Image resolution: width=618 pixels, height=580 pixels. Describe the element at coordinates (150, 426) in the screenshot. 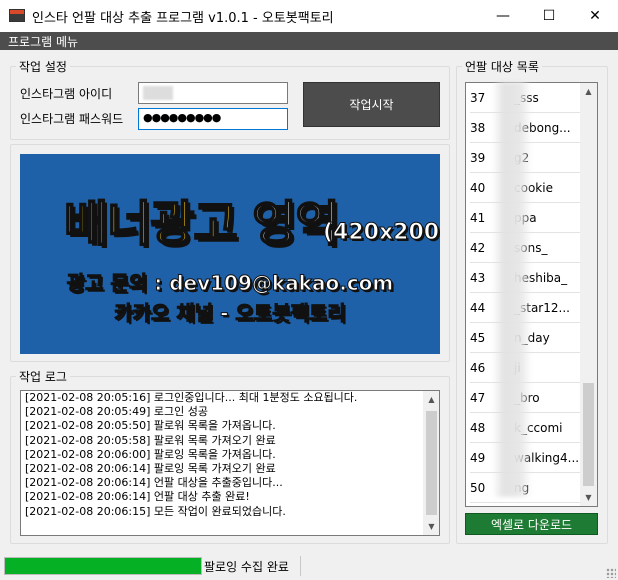

I see `log-line: [2021-02-08 20:05:50] 팔로워 목록을 가져옵니다.` at that location.